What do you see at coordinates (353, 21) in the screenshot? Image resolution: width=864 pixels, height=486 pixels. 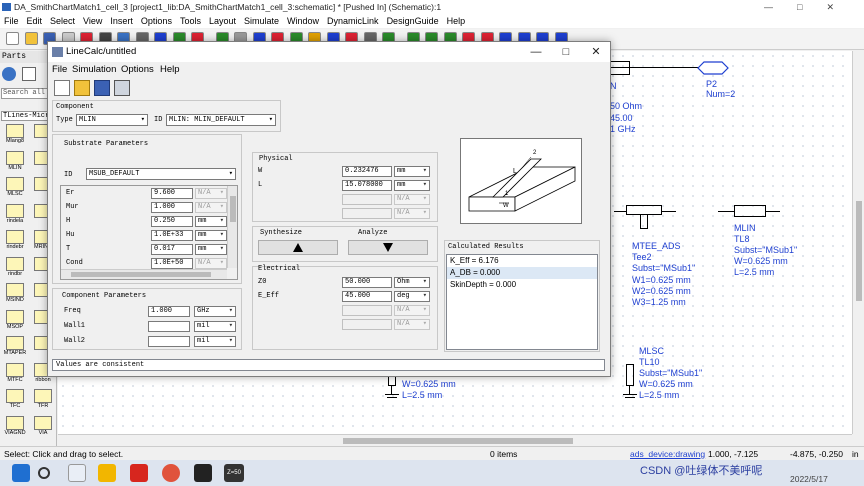 I see `ads-menu-dynamiclink: DynamicLink` at bounding box center [353, 21].